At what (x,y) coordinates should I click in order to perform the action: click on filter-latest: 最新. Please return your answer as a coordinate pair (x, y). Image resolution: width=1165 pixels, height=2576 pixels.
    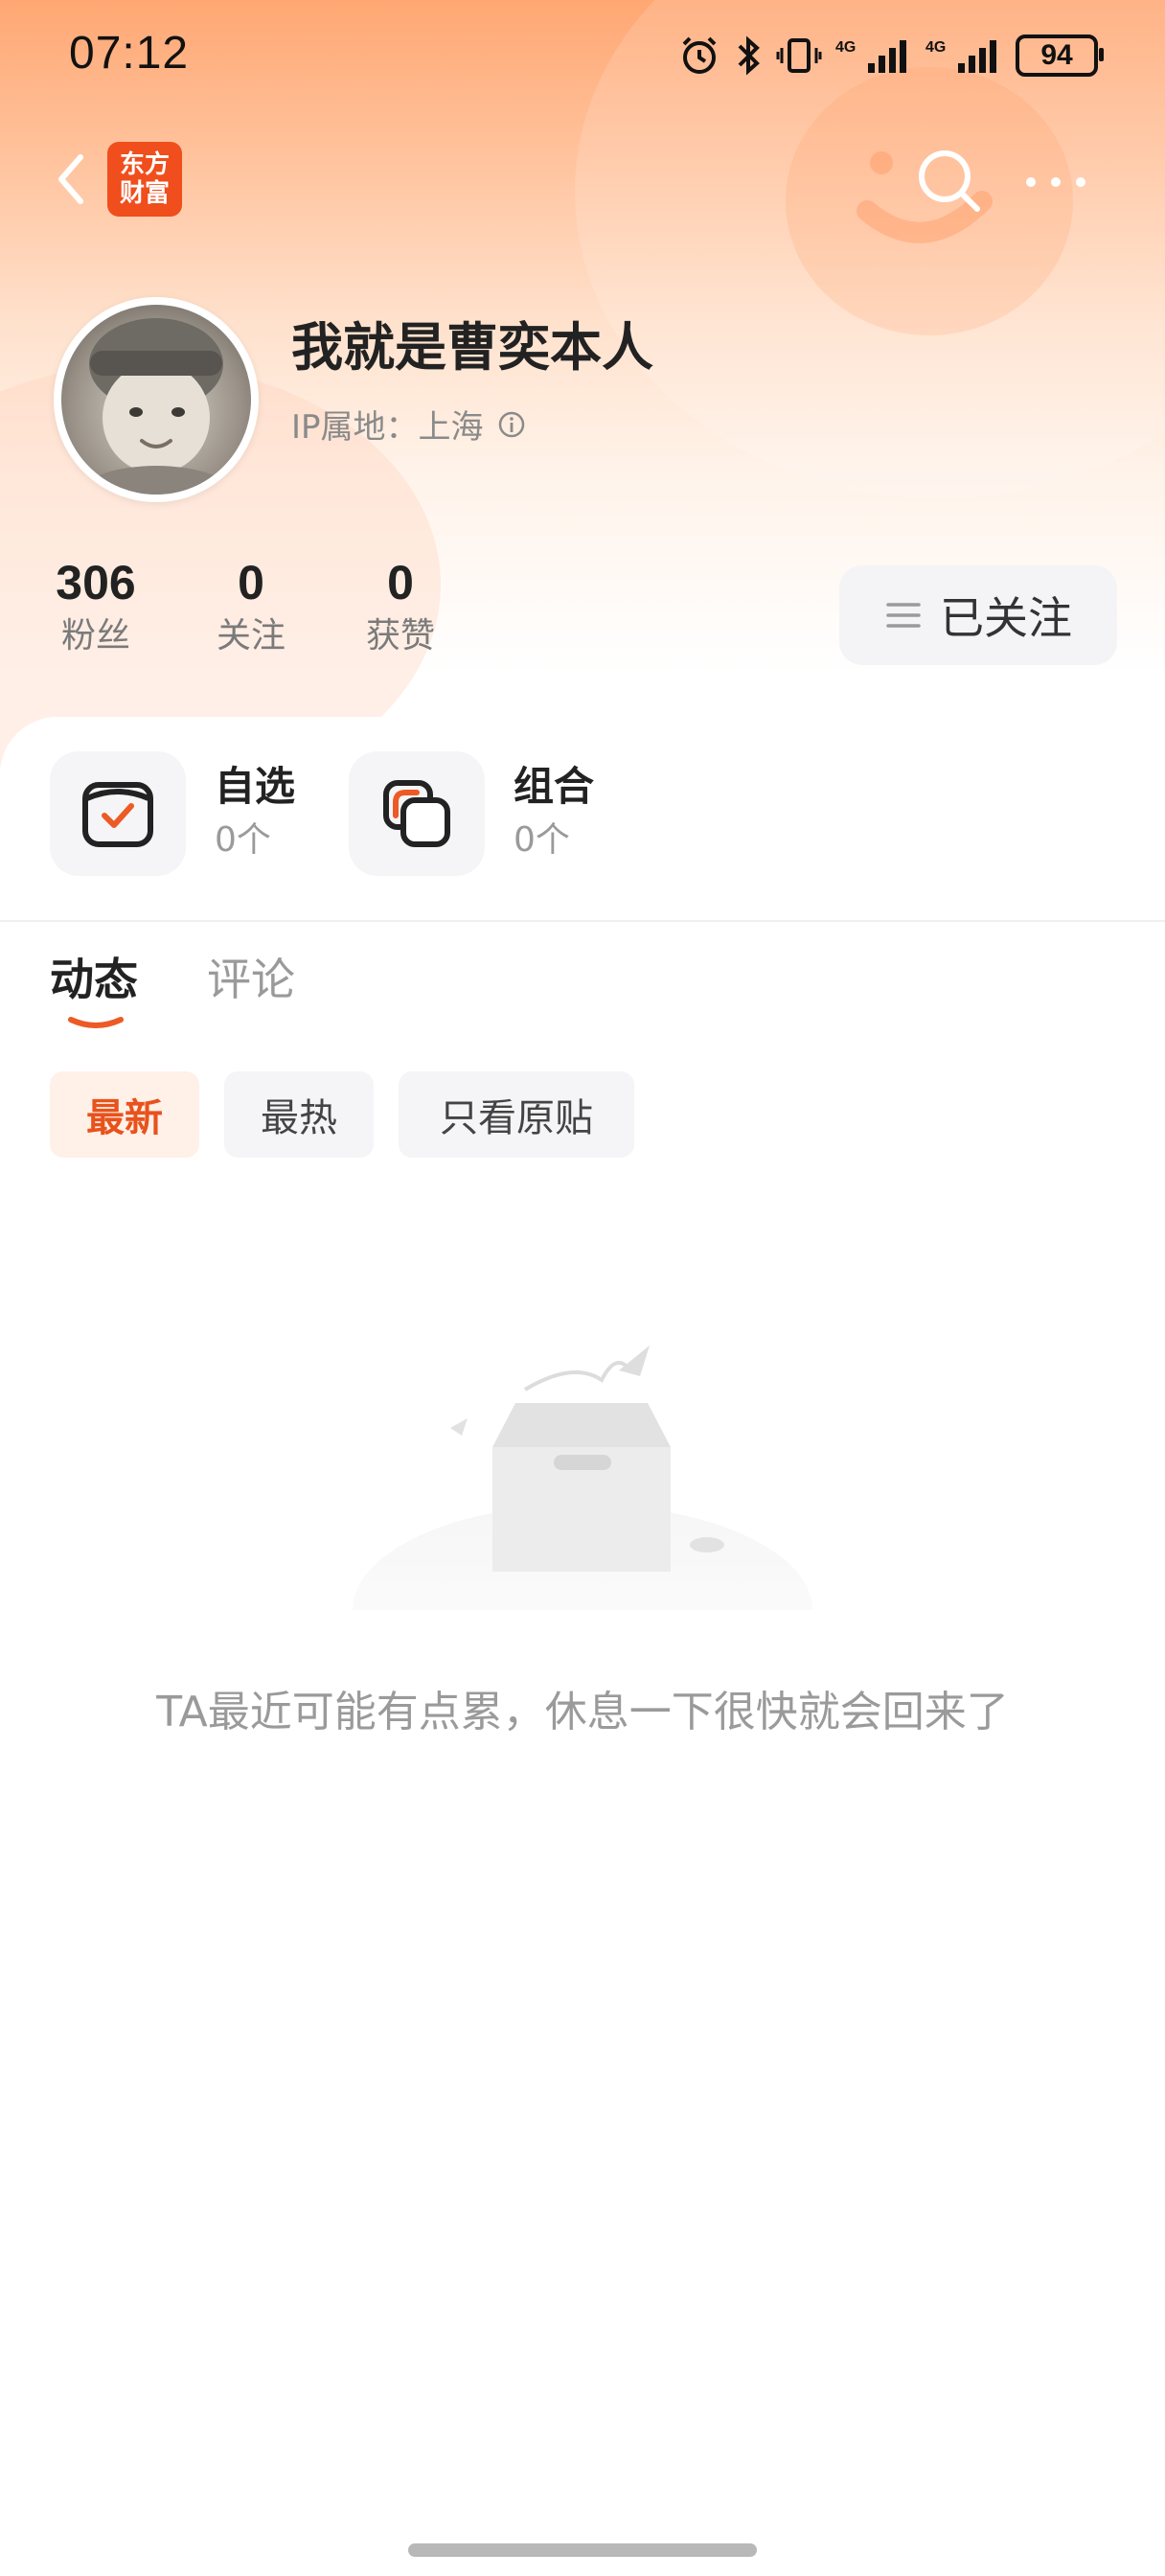
    Looking at the image, I should click on (124, 1114).